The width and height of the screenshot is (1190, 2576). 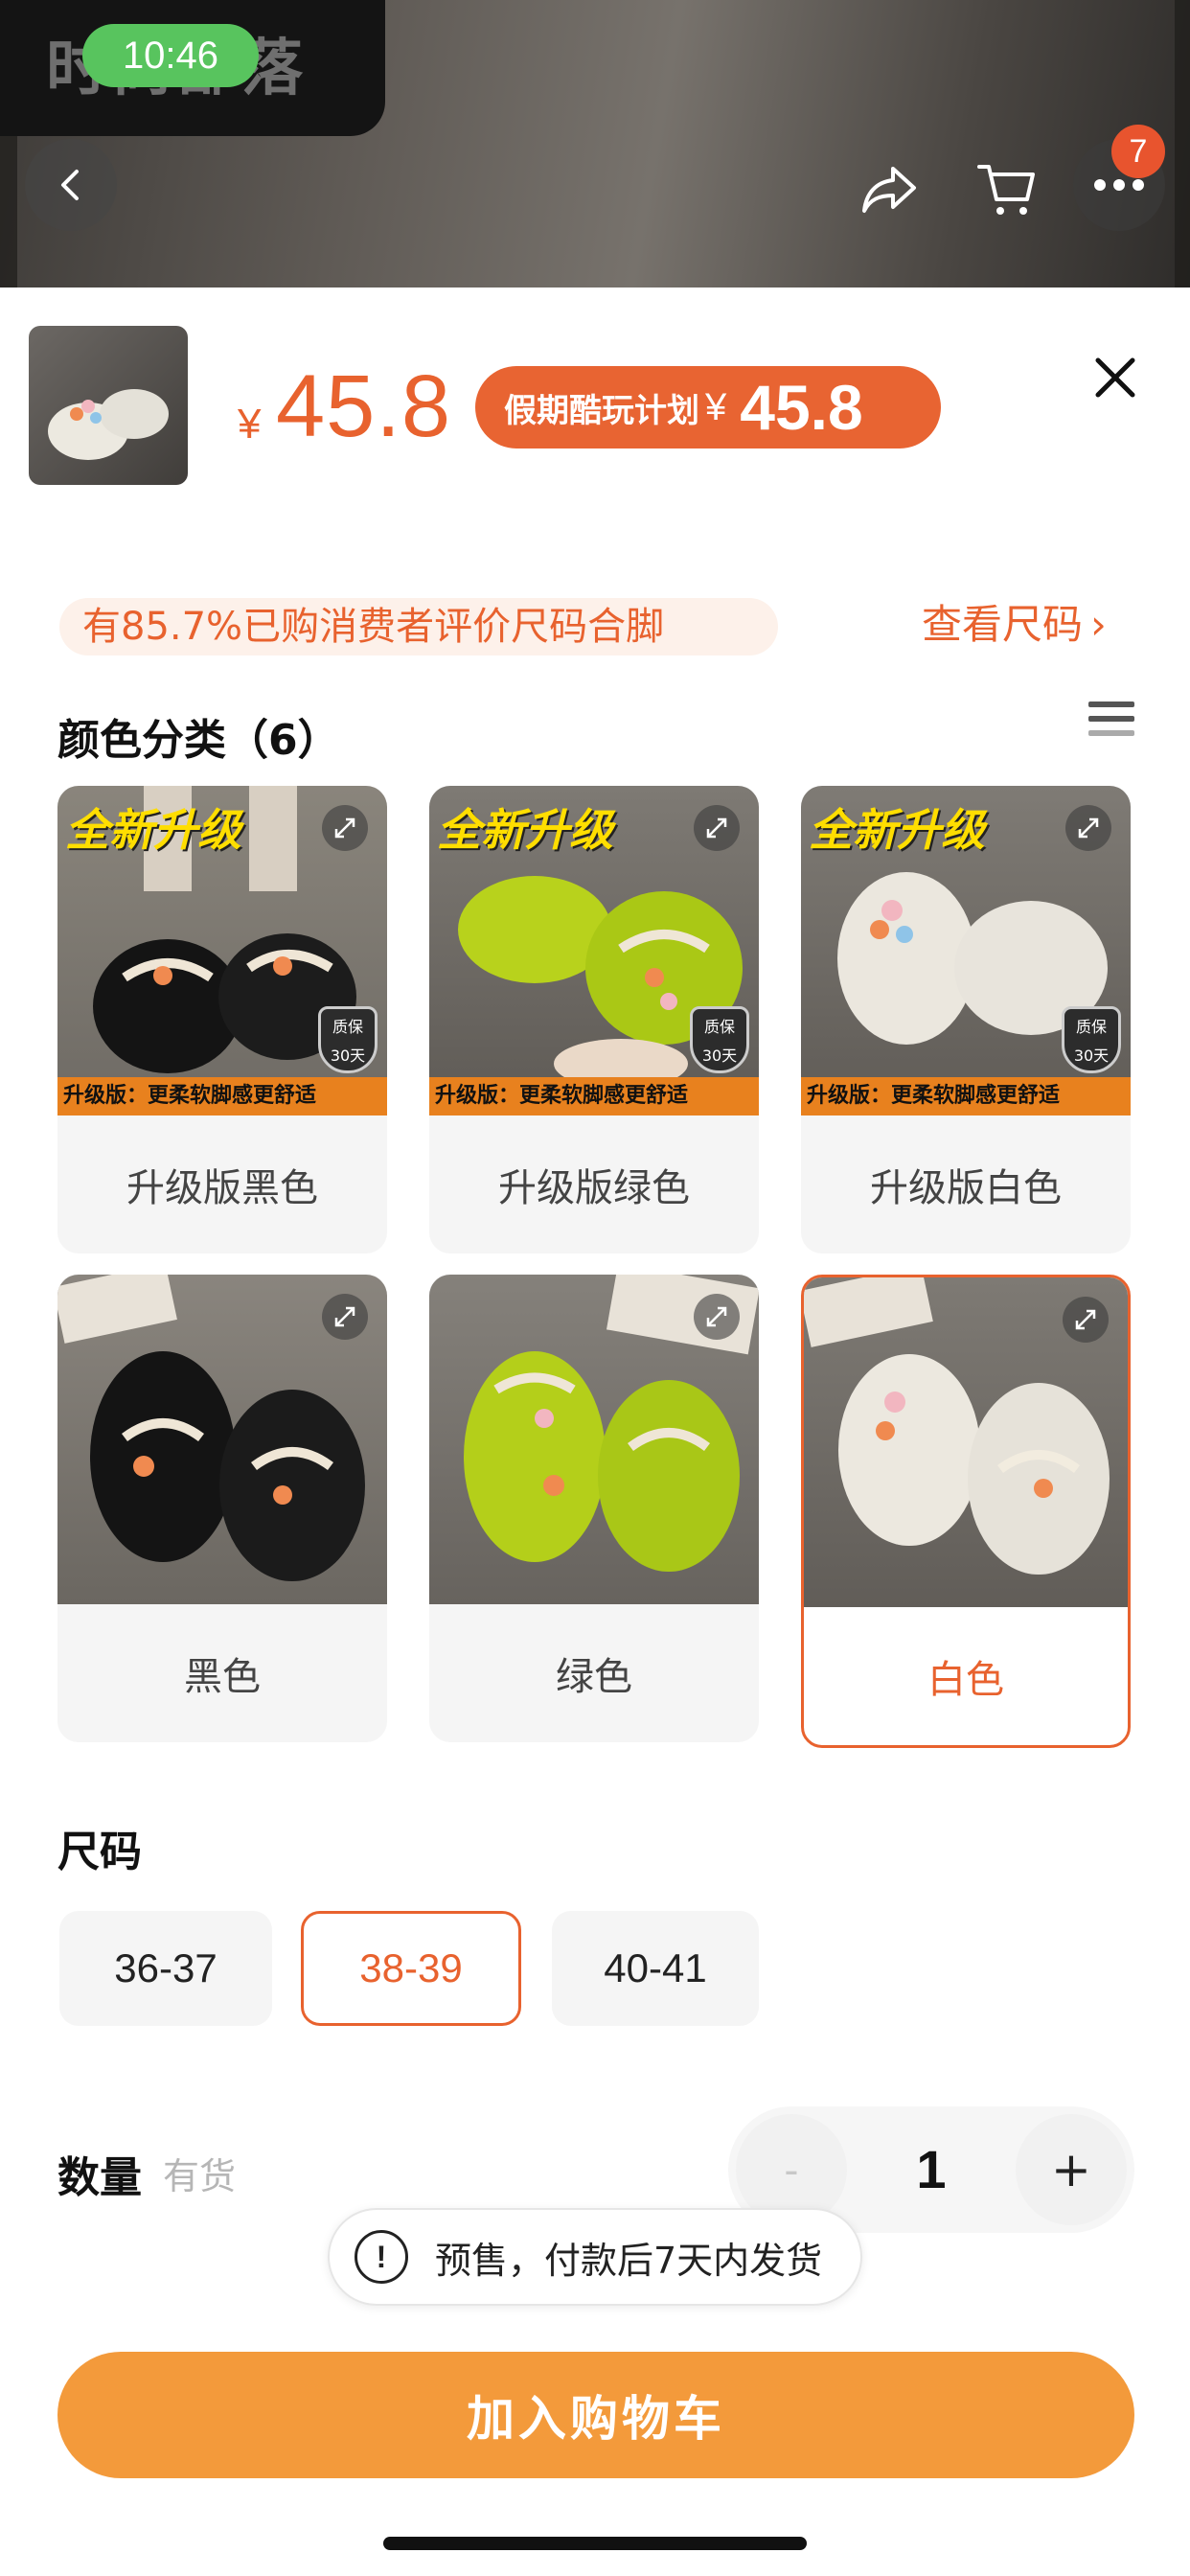 What do you see at coordinates (171, 55) in the screenshot?
I see `status-time: 10:46` at bounding box center [171, 55].